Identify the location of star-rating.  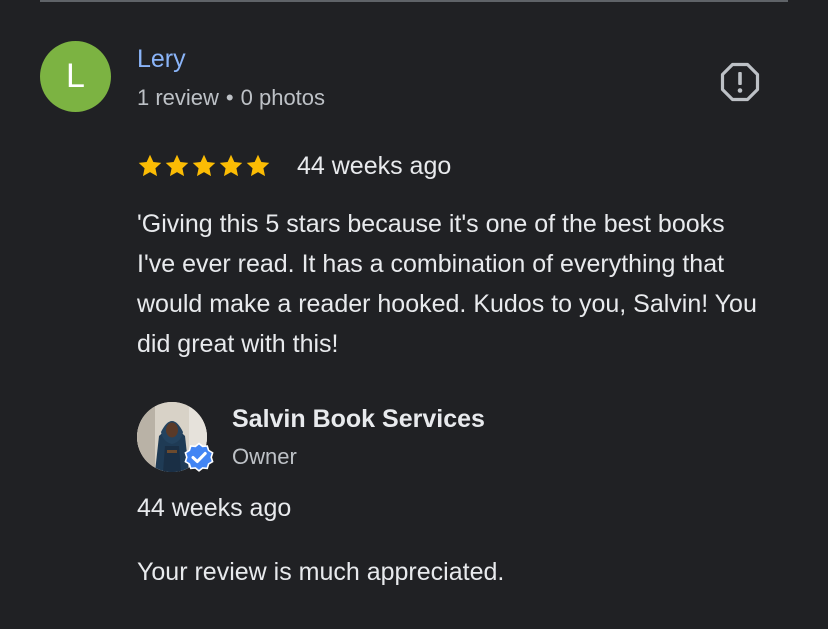
(204, 166).